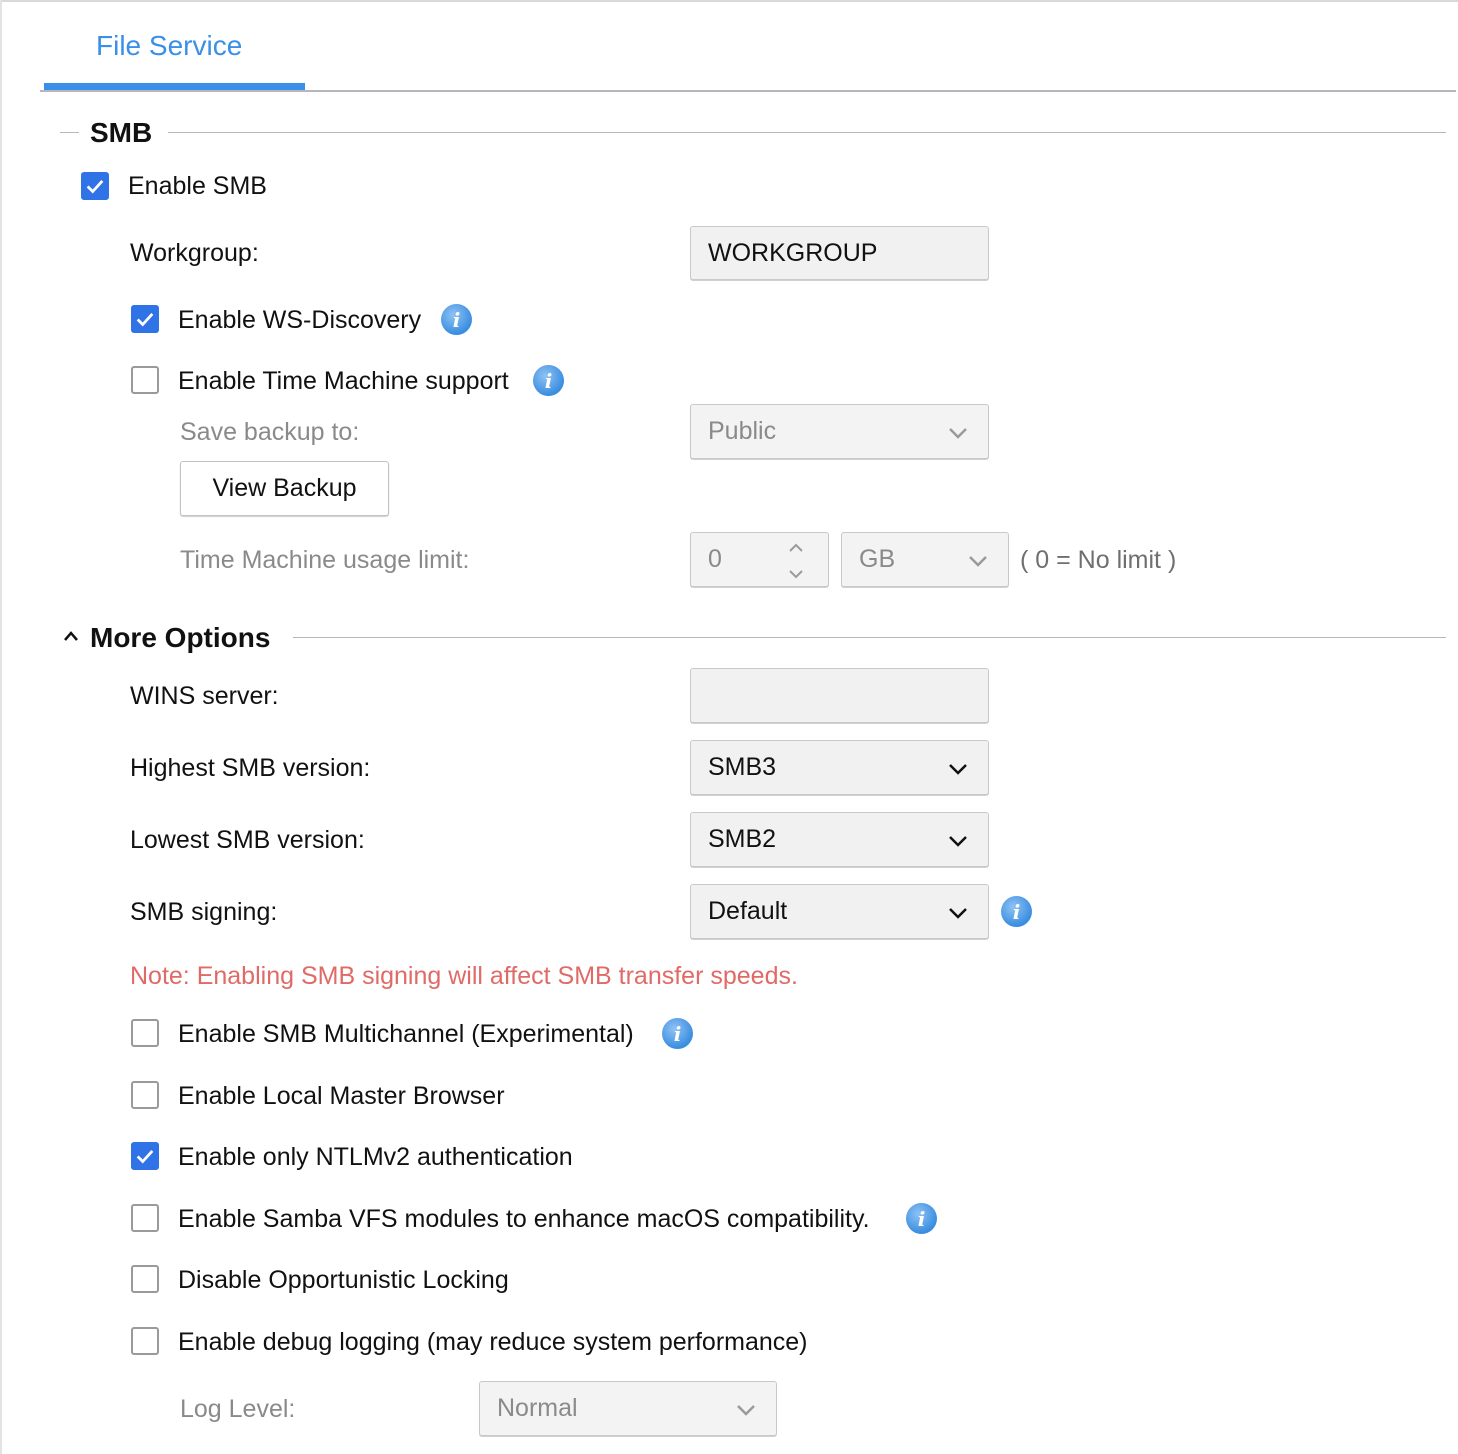  What do you see at coordinates (748, 911) in the screenshot?
I see `smb-signing-value: Default` at bounding box center [748, 911].